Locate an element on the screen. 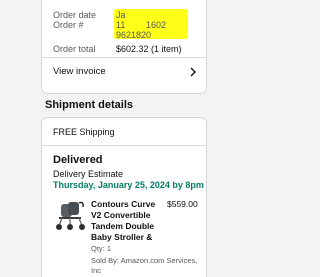 This screenshot has width=320, height=277. delivery-status: Delivered is located at coordinates (78, 160).